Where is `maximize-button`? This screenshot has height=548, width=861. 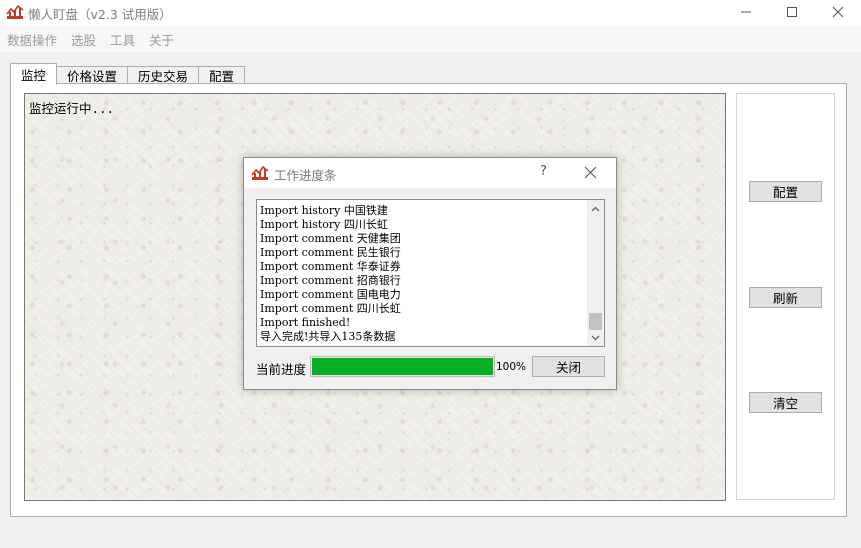
maximize-button is located at coordinates (792, 12).